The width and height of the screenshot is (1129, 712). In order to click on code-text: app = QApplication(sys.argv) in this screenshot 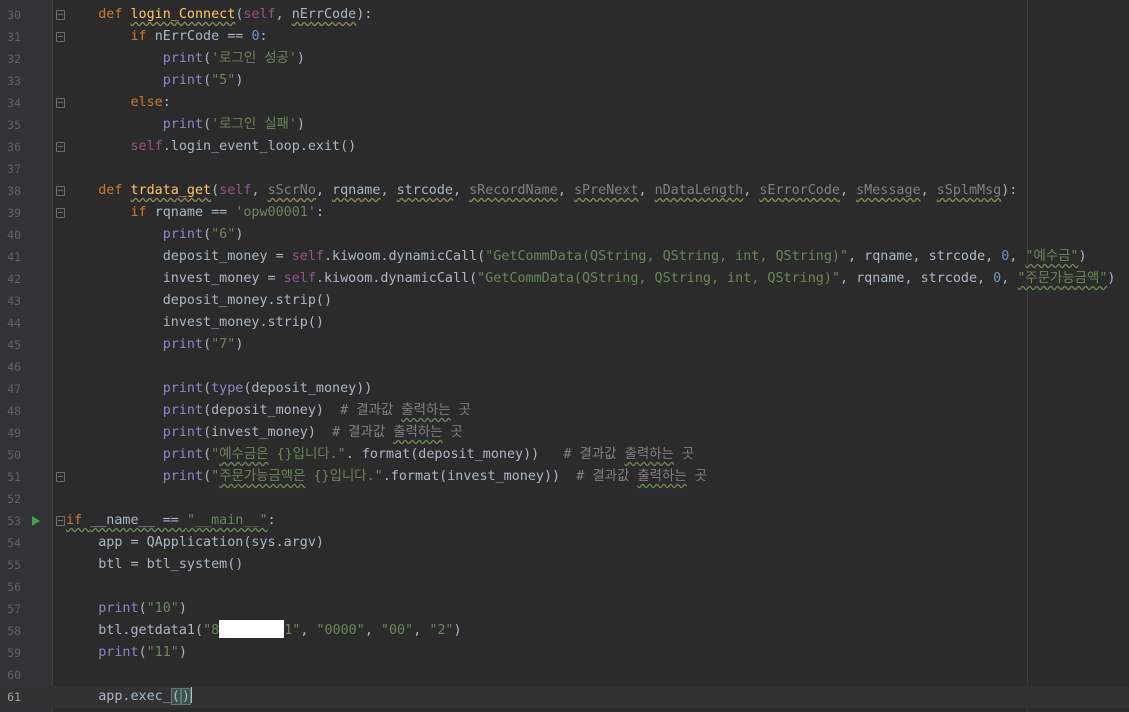, I will do `click(195, 543)`.